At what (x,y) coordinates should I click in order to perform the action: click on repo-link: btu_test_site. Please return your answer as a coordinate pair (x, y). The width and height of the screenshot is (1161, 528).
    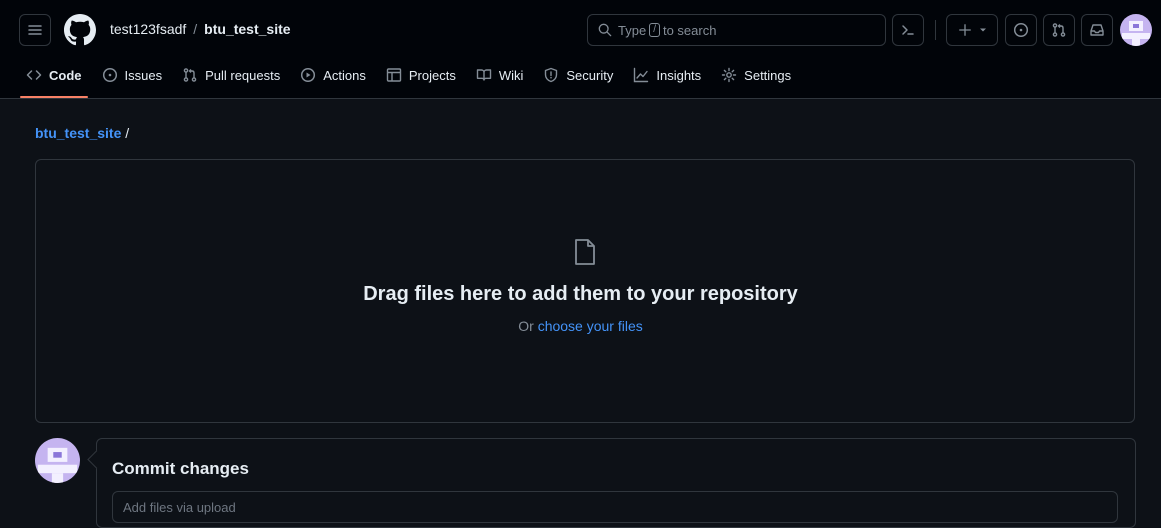
    Looking at the image, I should click on (247, 29).